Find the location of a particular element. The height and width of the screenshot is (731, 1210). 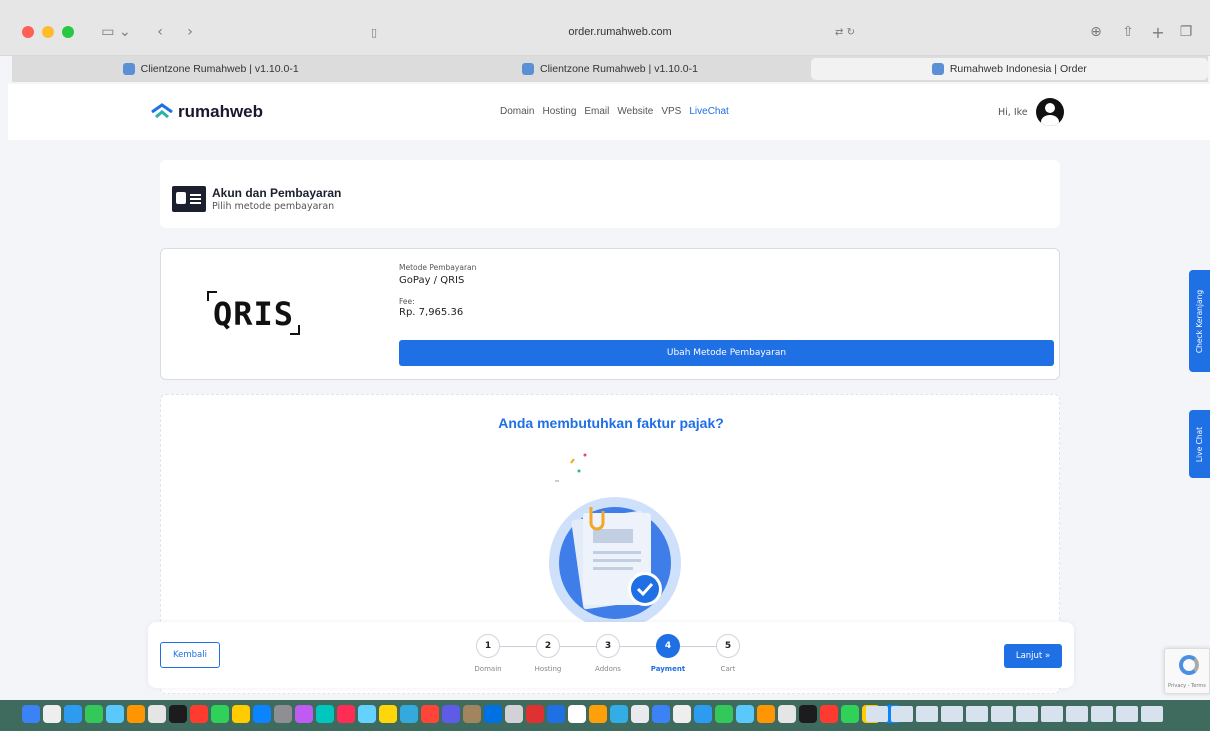

tab-overview-icon: ❐ is located at coordinates (1186, 32).